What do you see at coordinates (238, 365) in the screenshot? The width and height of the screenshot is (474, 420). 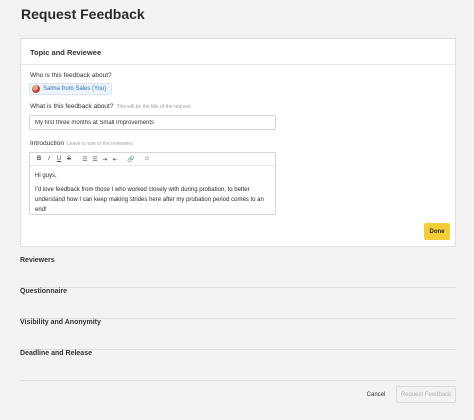 I see `section-deadline-release: Deadline and Release` at bounding box center [238, 365].